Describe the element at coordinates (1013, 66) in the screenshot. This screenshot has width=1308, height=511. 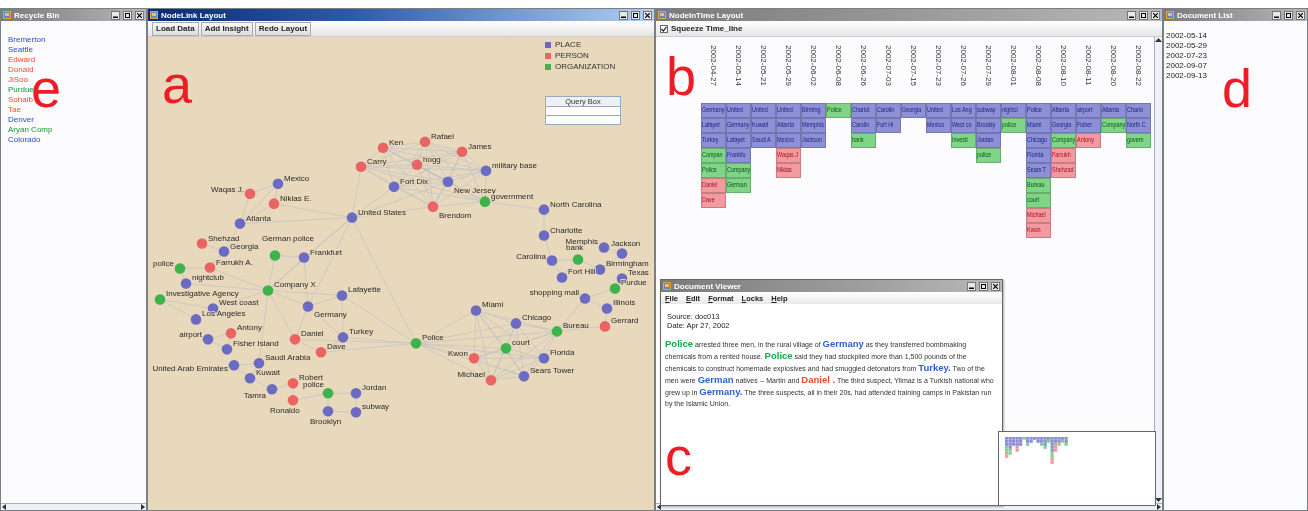
I see `date-label: 2002-08-01` at that location.